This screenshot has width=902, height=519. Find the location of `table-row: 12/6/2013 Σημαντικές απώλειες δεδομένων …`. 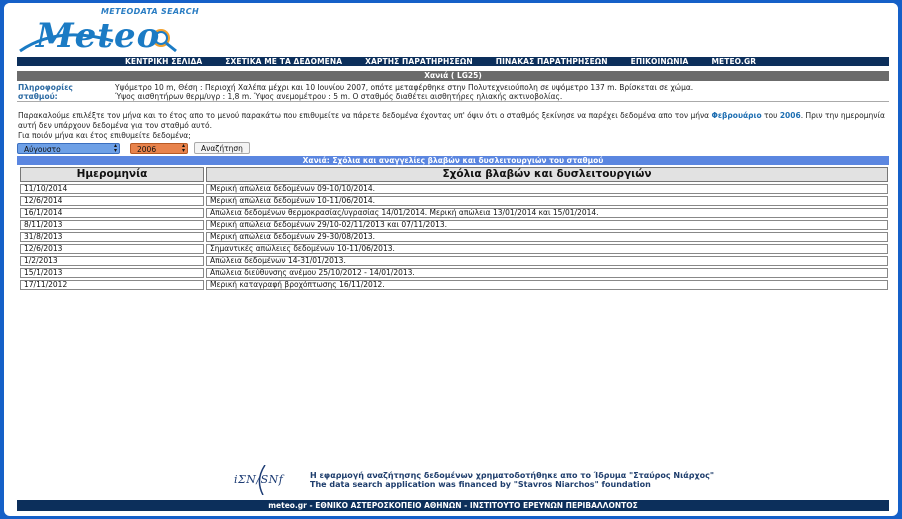

table-row: 12/6/2013 Σημαντικές απώλειες δεδομένων … is located at coordinates (454, 249).